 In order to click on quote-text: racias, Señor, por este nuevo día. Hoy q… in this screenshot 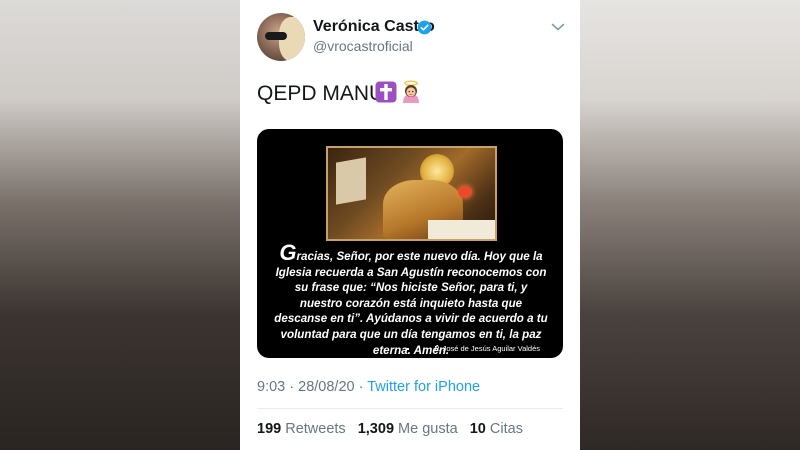, I will do `click(411, 303)`.